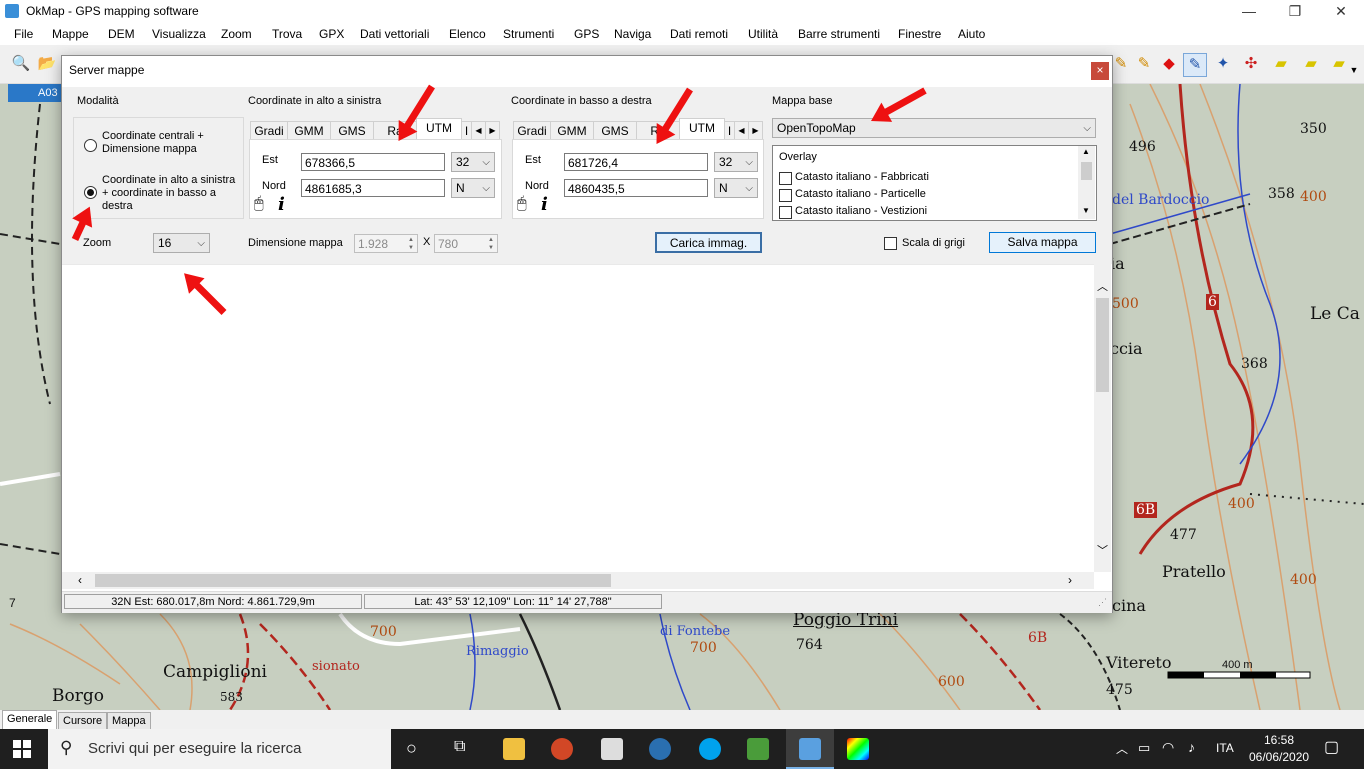 This screenshot has width=1364, height=769. What do you see at coordinates (1169, 64) in the screenshot?
I see `waypoint-icon: ◆` at bounding box center [1169, 64].